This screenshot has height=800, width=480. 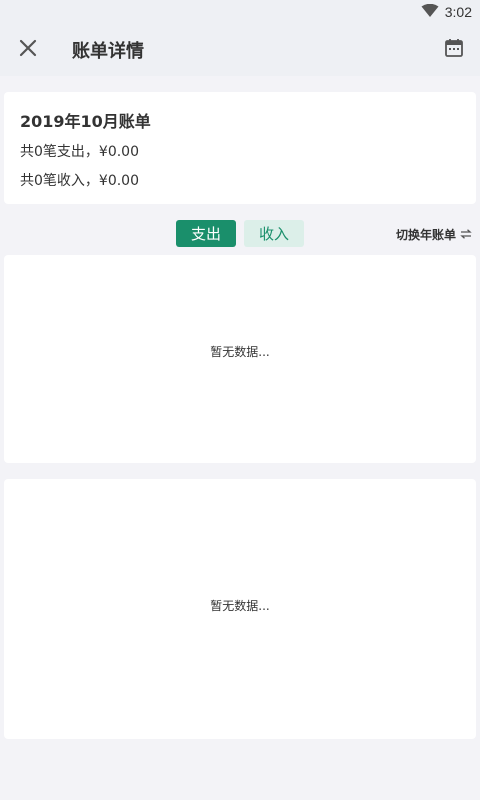 What do you see at coordinates (466, 235) in the screenshot?
I see `swap-arrows-icon` at bounding box center [466, 235].